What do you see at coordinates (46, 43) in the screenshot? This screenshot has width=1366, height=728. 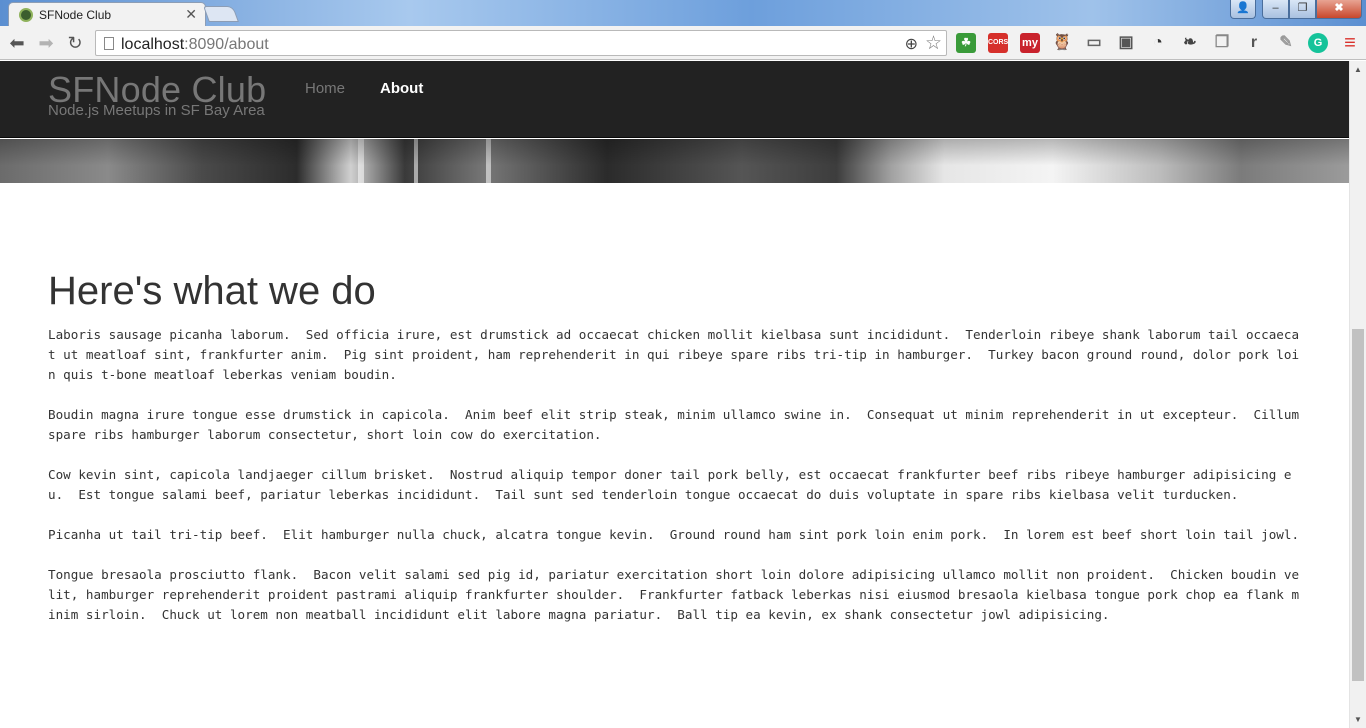 I see `forward-arrow-icon: ➡` at bounding box center [46, 43].